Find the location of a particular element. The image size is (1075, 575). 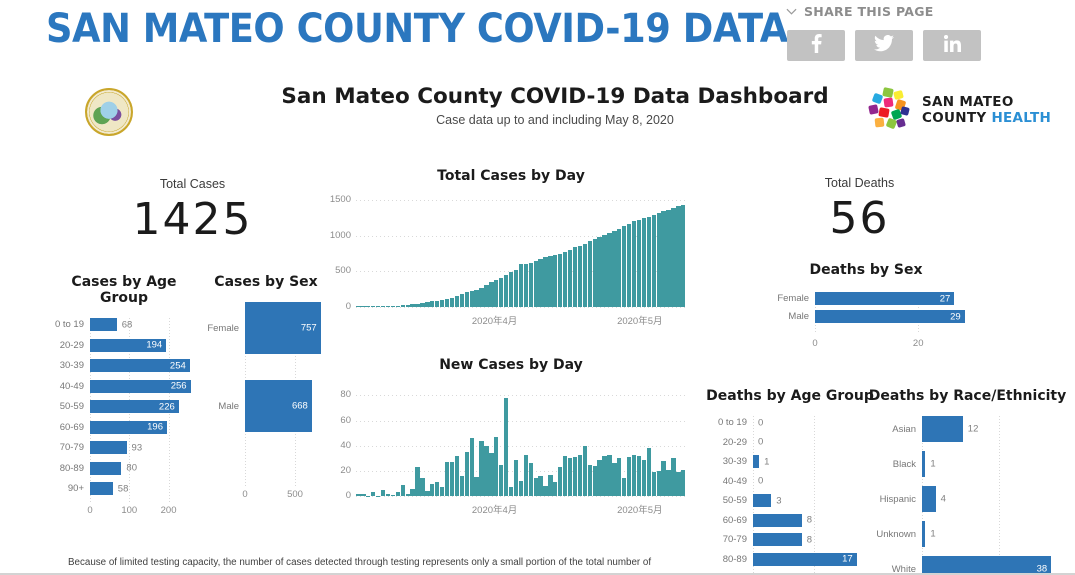

bar-row: Female 27 is located at coordinates (866, 299).